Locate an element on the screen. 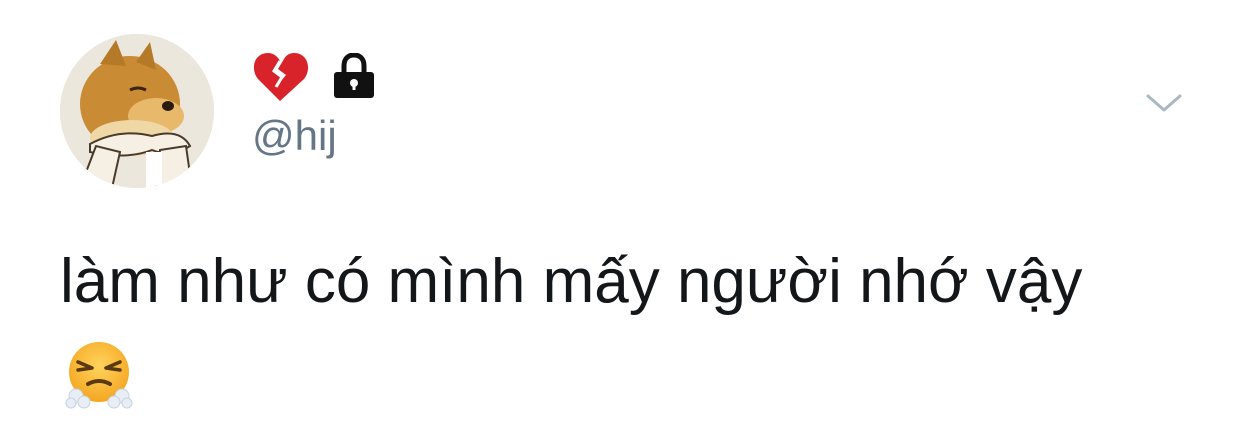  broken-heart-icon is located at coordinates (281, 77).